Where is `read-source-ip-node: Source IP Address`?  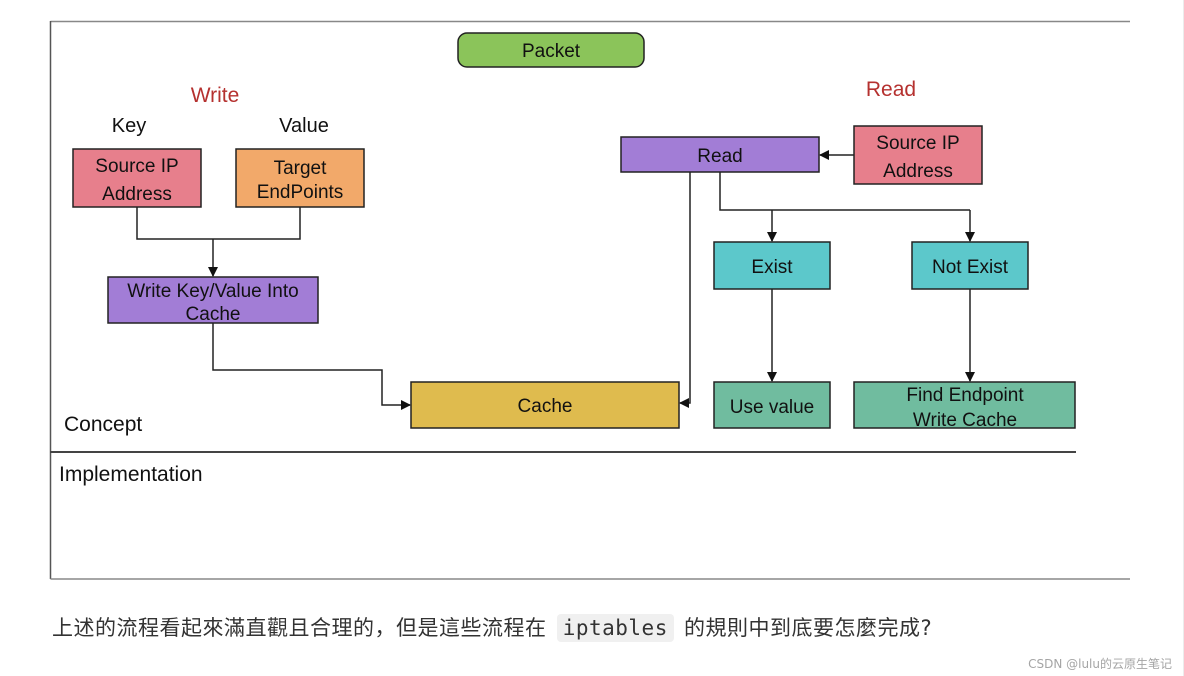
read-source-ip-node: Source IP Address is located at coordinates (918, 155).